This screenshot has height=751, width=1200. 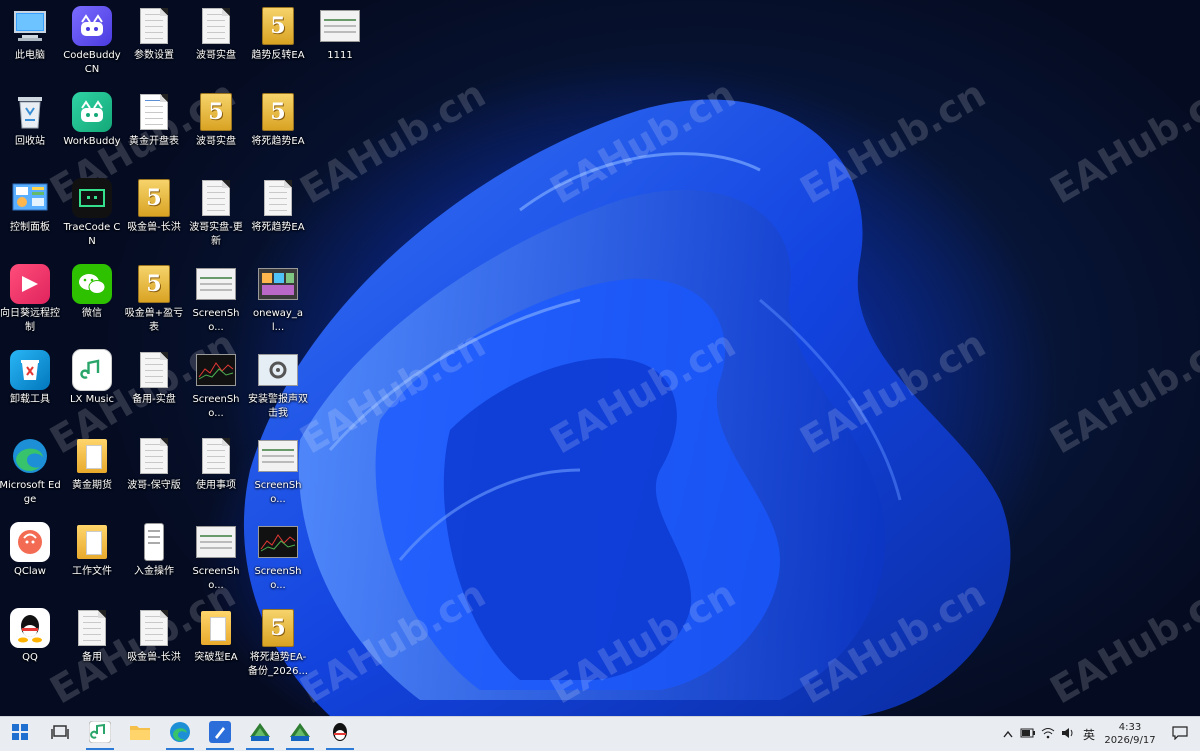 What do you see at coordinates (30, 26) in the screenshot?
I see `computer-icon` at bounding box center [30, 26].